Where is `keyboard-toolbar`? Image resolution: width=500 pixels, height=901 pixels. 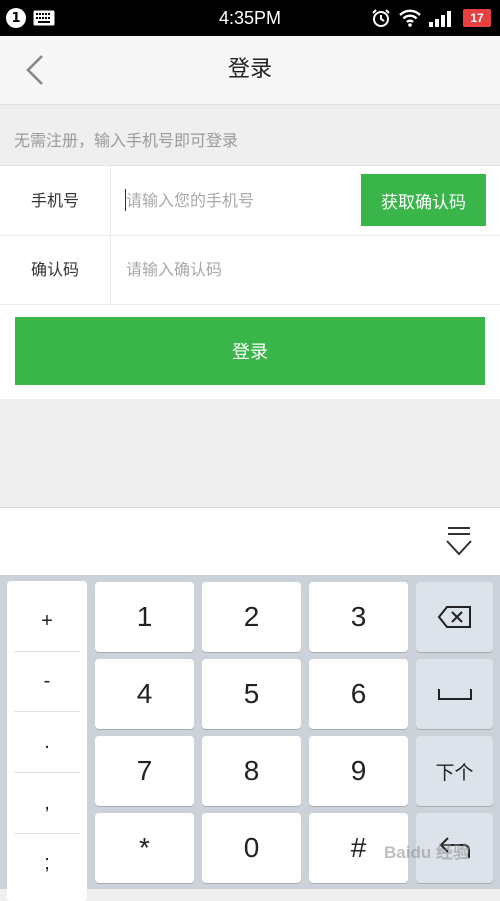
keyboard-toolbar is located at coordinates (250, 541).